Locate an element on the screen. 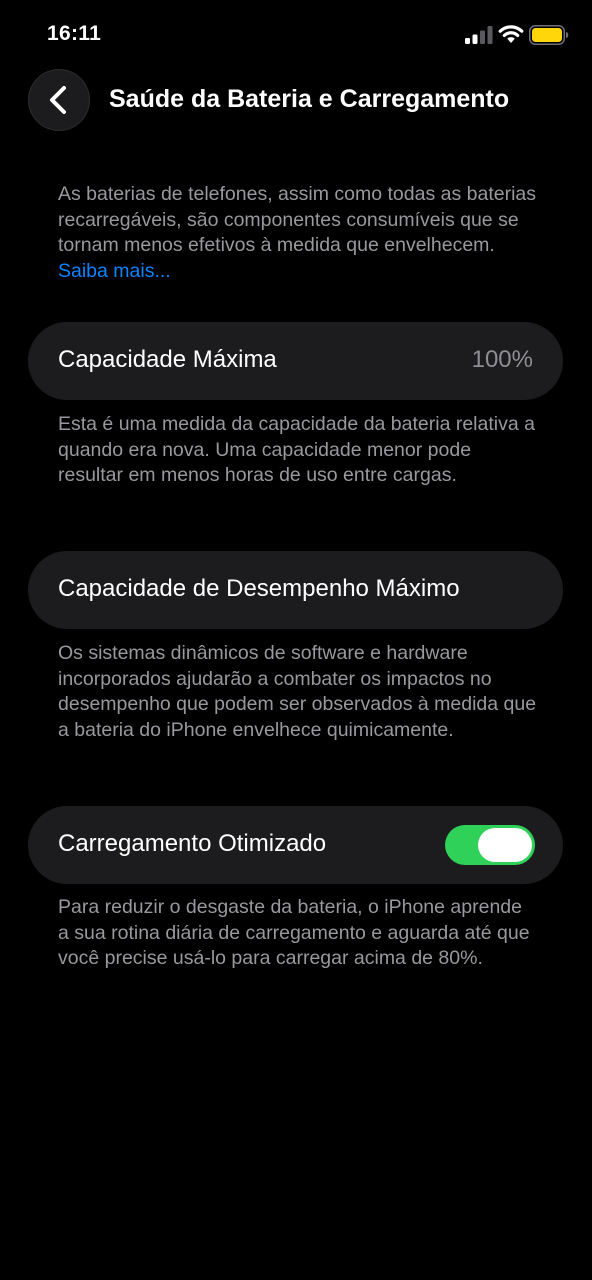 The height and width of the screenshot is (1280, 592). optimized-charging-toggle is located at coordinates (490, 845).